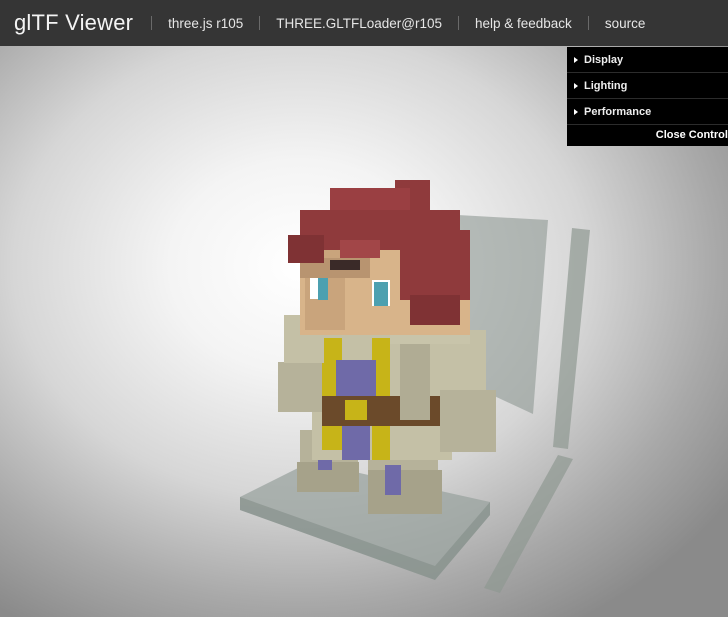  I want to click on nav-link-source: source, so click(625, 23).